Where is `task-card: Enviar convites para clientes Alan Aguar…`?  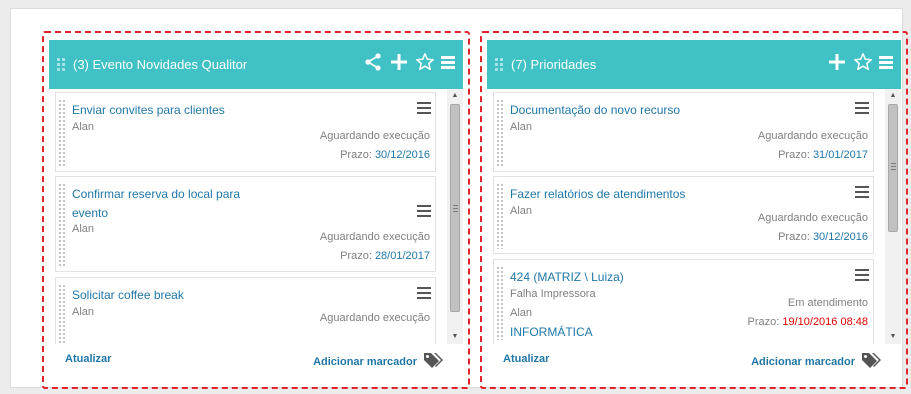
task-card: Enviar convites para clientes Alan Aguar… is located at coordinates (245, 132).